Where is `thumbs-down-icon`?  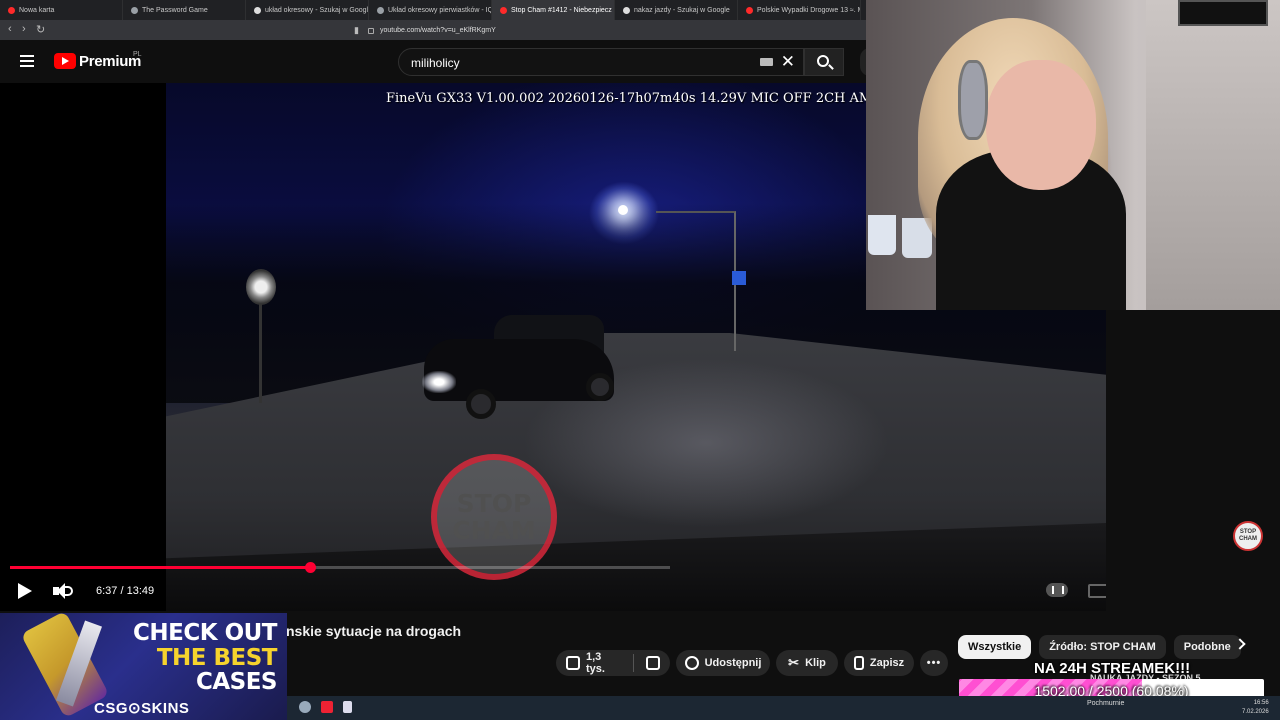 thumbs-down-icon is located at coordinates (653, 663).